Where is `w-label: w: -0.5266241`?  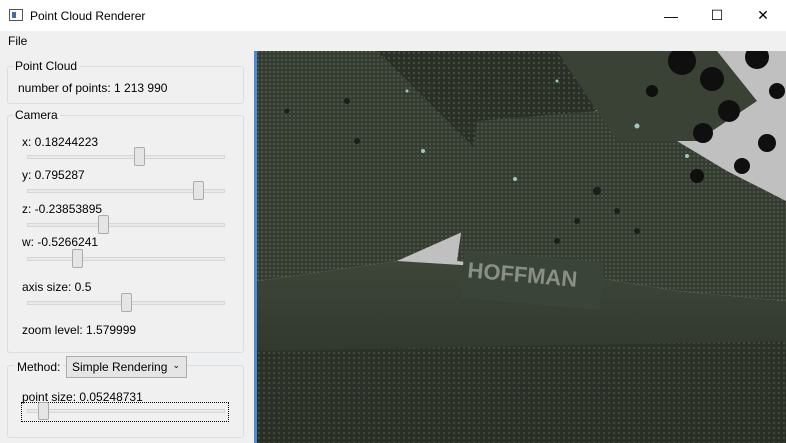 w-label: w: -0.5266241 is located at coordinates (60, 242).